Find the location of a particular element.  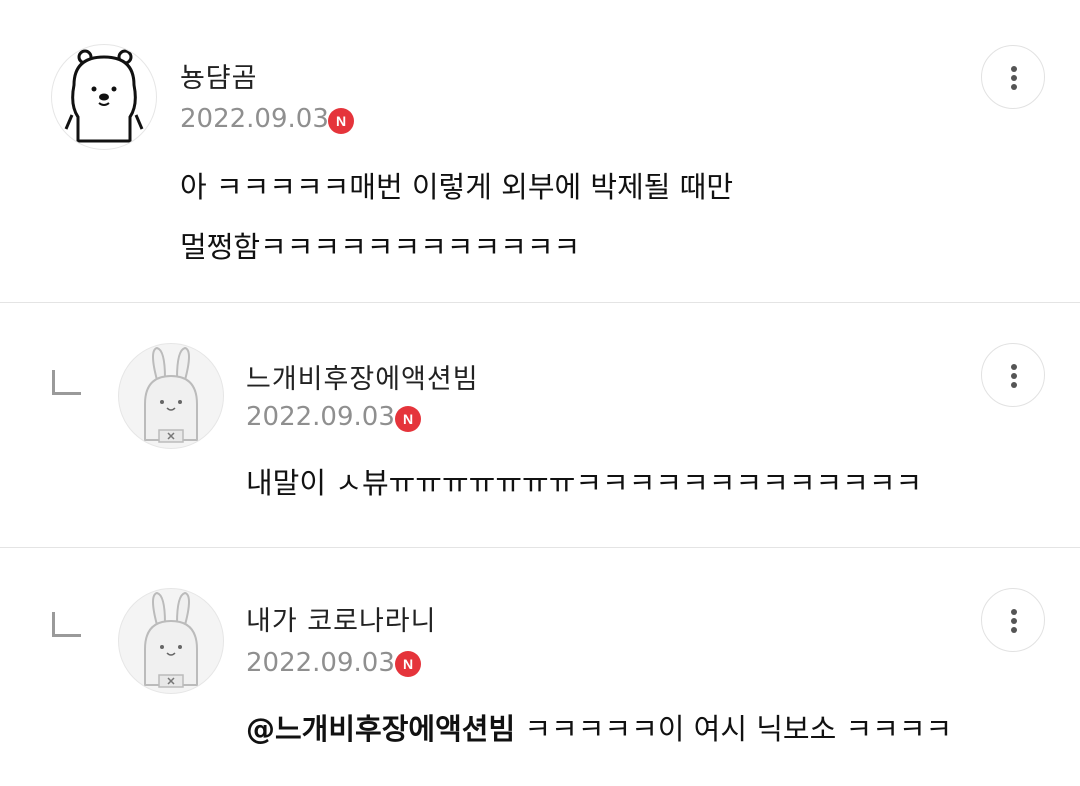

bear-avatar-icon is located at coordinates (104, 96).